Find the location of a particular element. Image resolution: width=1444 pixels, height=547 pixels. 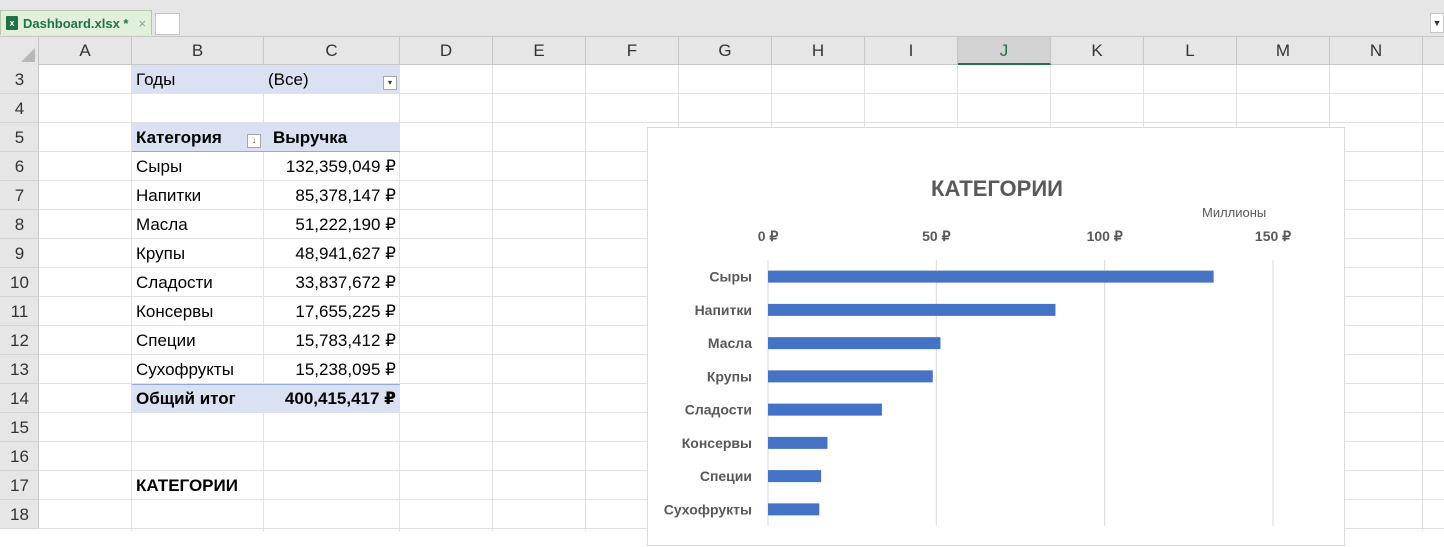

pivot-category-cell: Сухофрукты is located at coordinates (198, 369).